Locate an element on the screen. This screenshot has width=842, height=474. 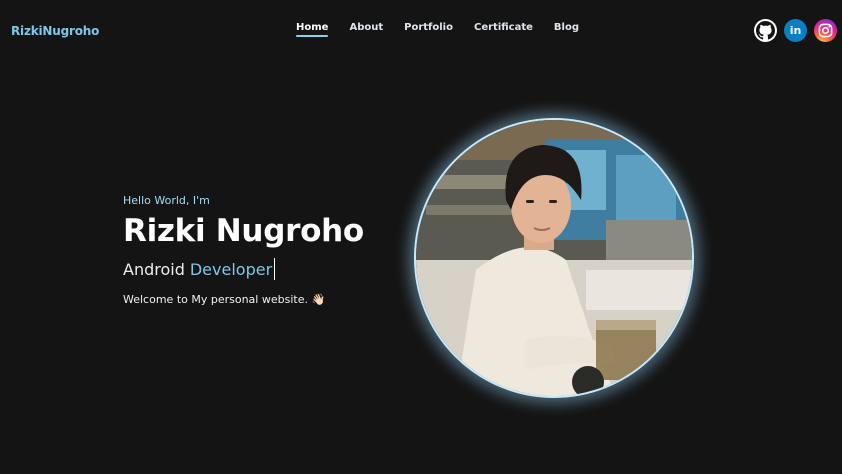
nav-blog: Blog is located at coordinates (566, 29).